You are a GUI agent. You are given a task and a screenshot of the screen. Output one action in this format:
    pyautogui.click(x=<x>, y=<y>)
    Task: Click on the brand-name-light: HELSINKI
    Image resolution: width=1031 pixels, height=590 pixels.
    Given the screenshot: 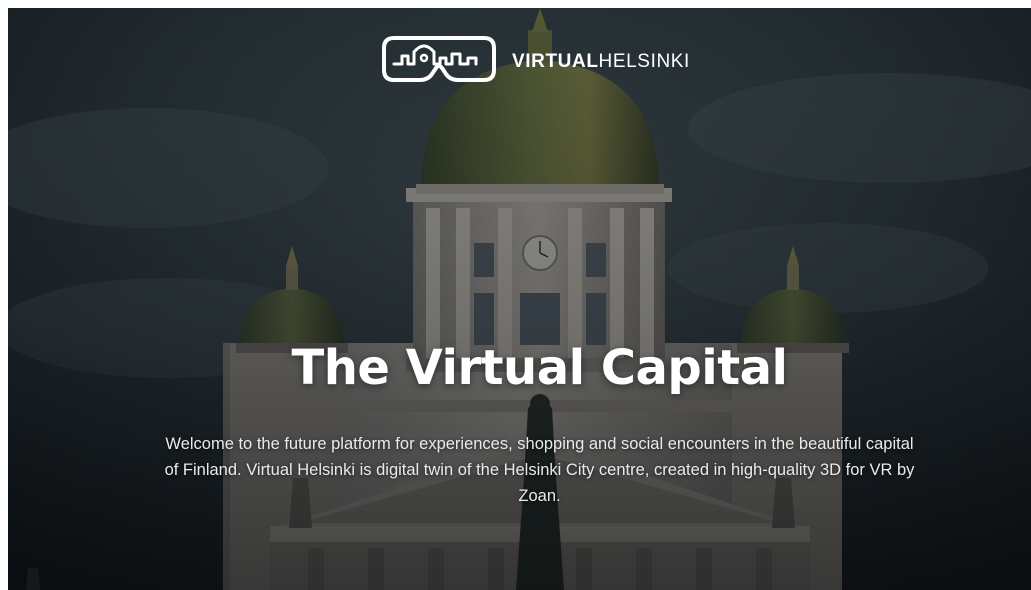 What is the action you would take?
    pyautogui.click(x=644, y=61)
    